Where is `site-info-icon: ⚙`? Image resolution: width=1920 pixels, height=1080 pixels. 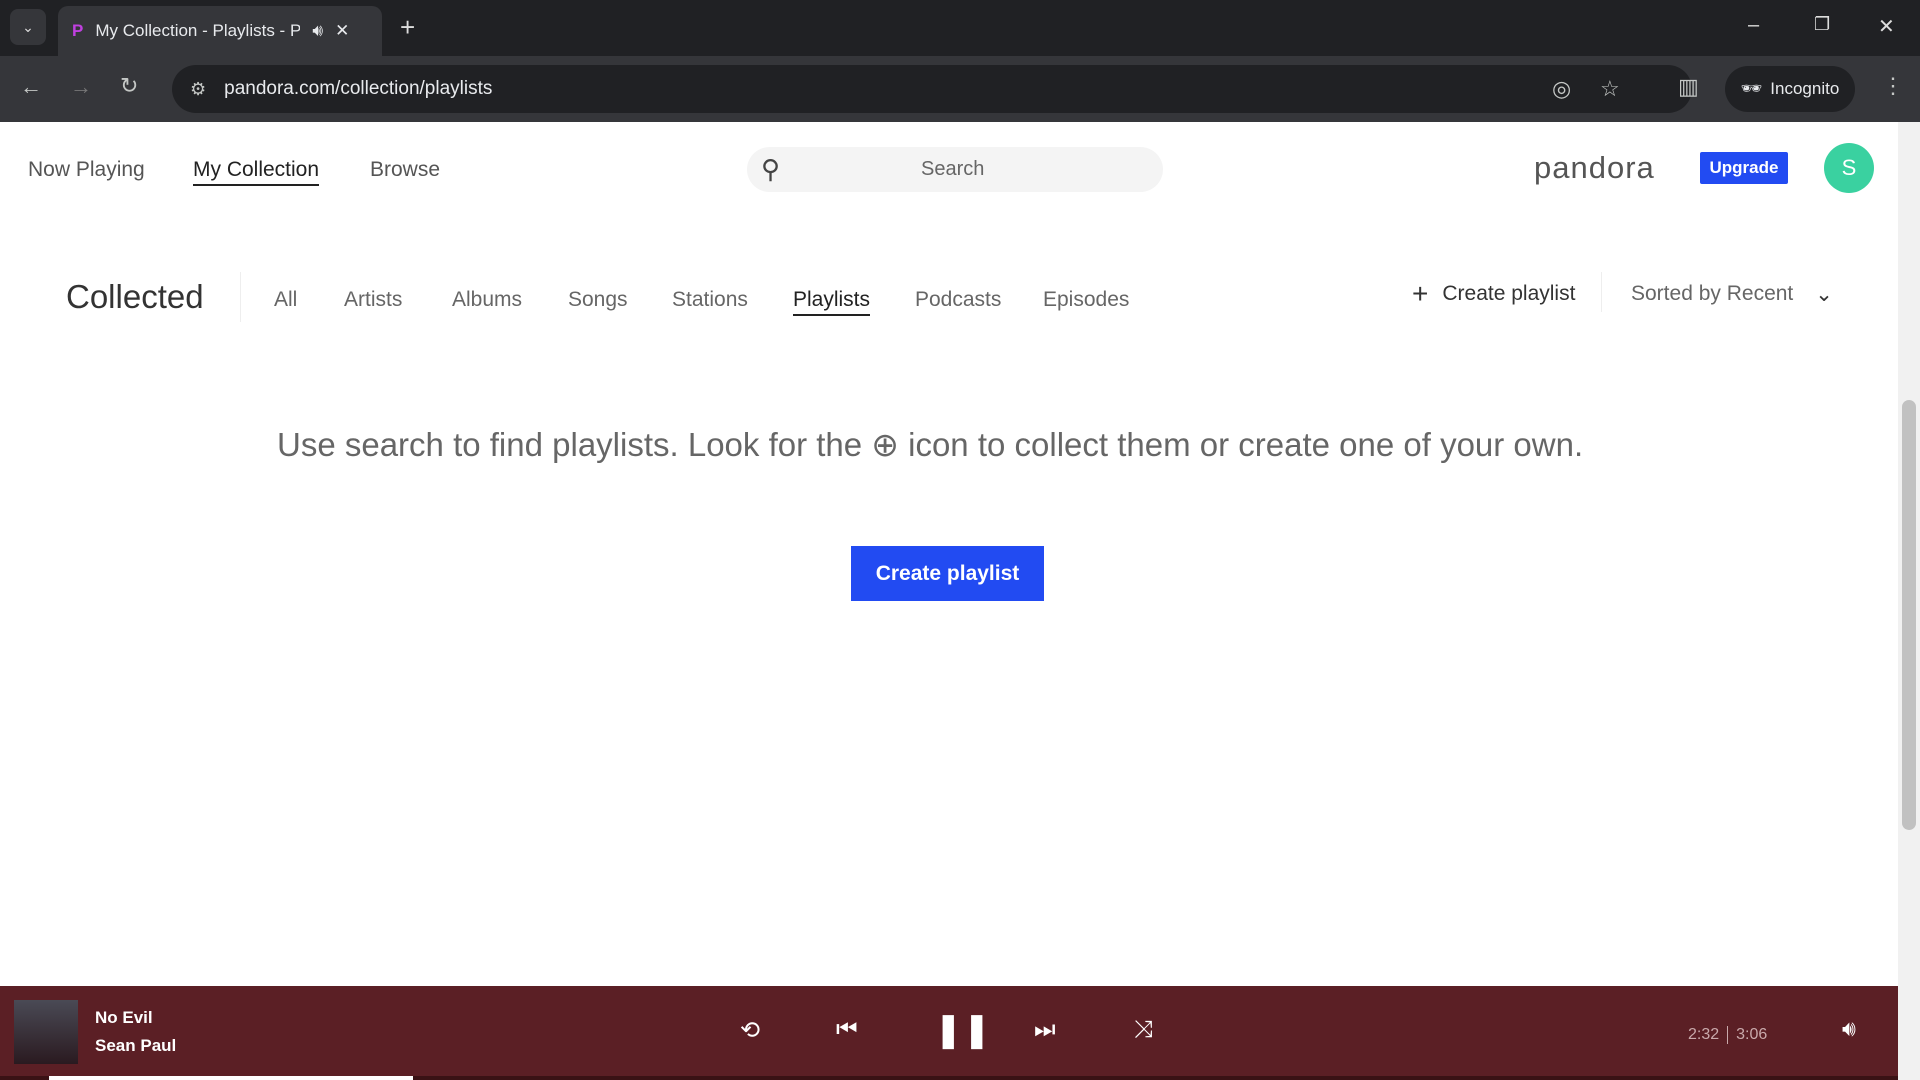 site-info-icon: ⚙ is located at coordinates (198, 89).